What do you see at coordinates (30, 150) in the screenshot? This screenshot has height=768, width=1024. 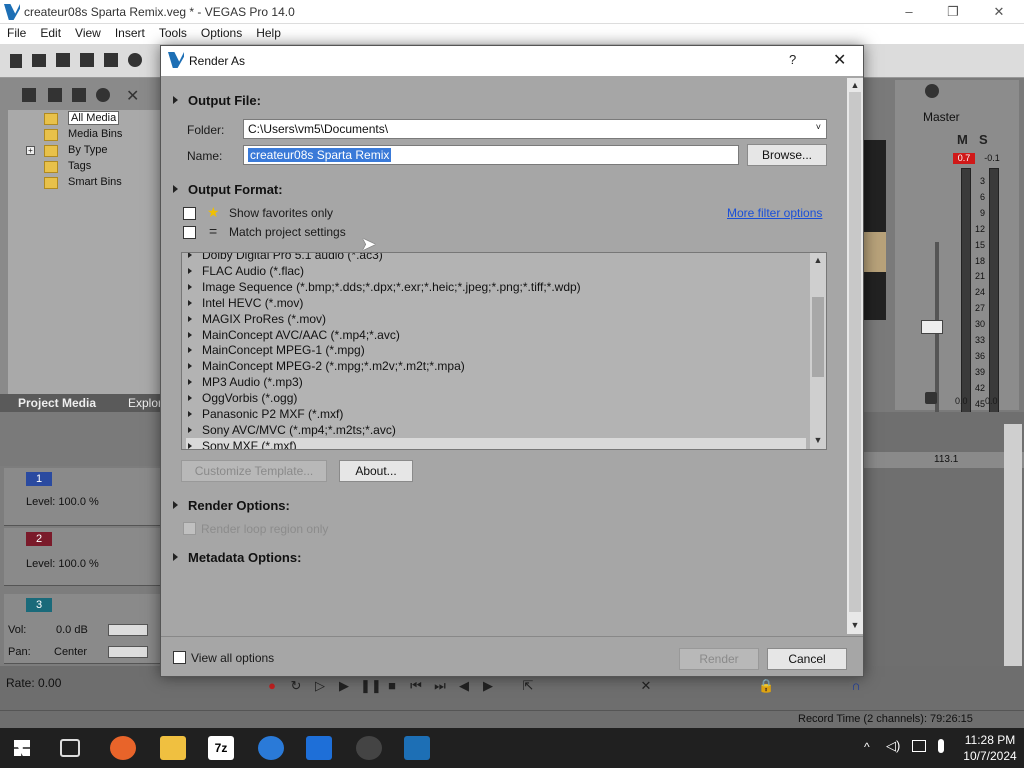 I see `media-tree-expand-icon: +` at bounding box center [30, 150].